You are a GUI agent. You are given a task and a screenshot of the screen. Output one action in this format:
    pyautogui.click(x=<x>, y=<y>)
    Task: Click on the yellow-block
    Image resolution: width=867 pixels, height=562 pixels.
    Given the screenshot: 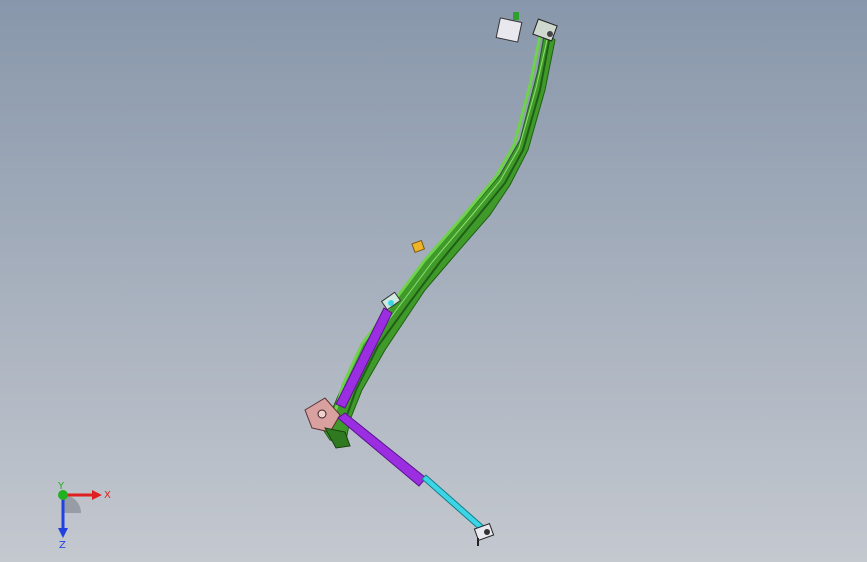 What is the action you would take?
    pyautogui.click(x=418, y=246)
    